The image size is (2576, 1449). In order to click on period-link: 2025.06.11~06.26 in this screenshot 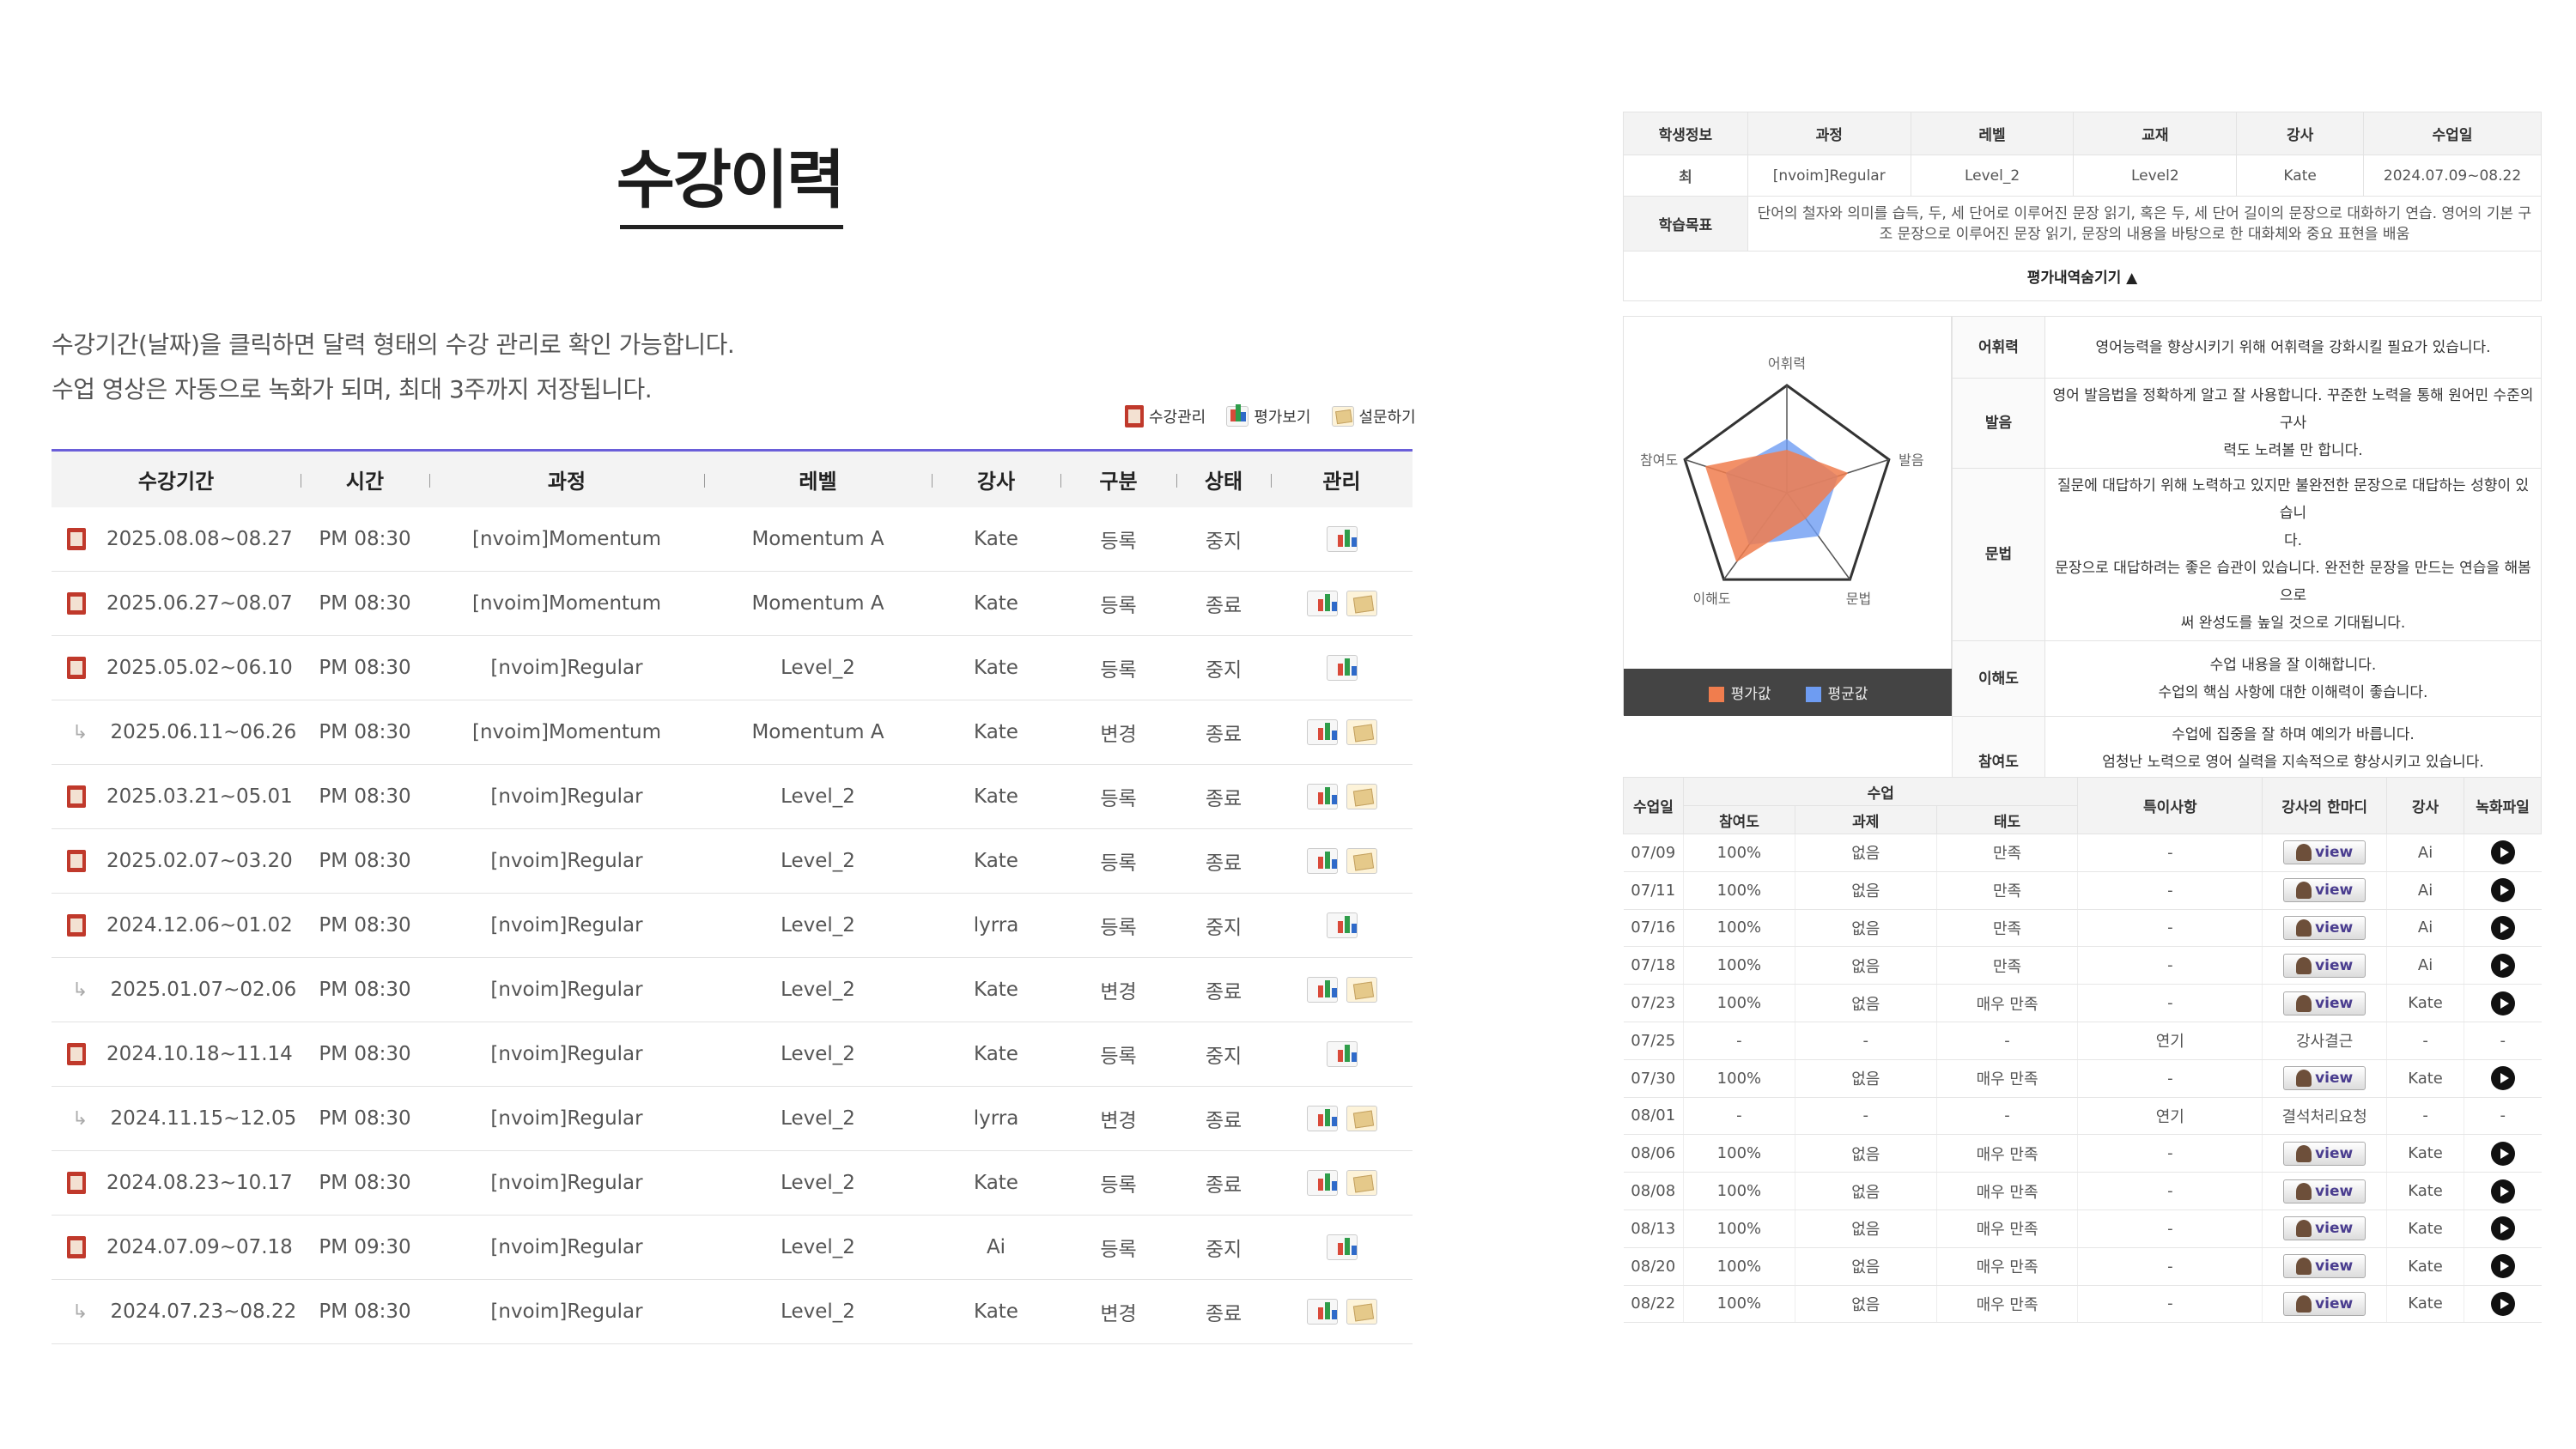, I will do `click(203, 732)`.